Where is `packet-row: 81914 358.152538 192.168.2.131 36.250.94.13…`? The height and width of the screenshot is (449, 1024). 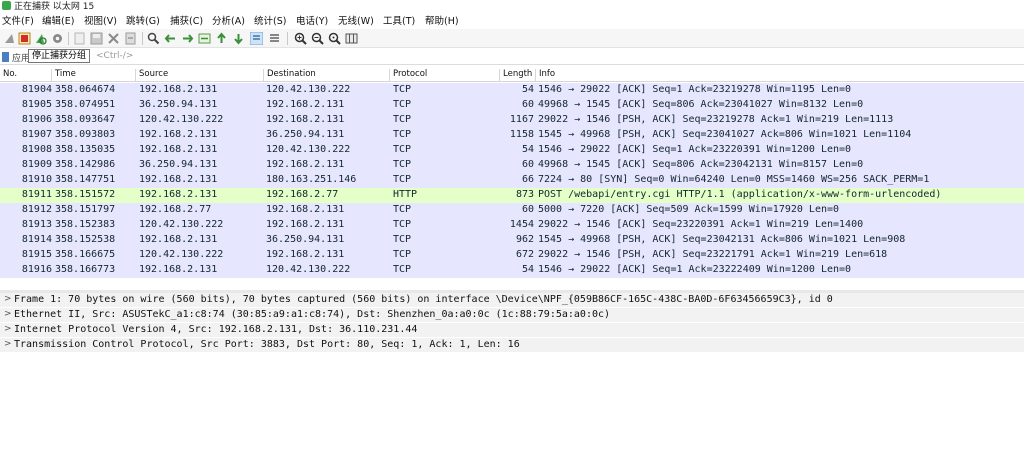 packet-row: 81914 358.152538 192.168.2.131 36.250.94.13… is located at coordinates (512, 240).